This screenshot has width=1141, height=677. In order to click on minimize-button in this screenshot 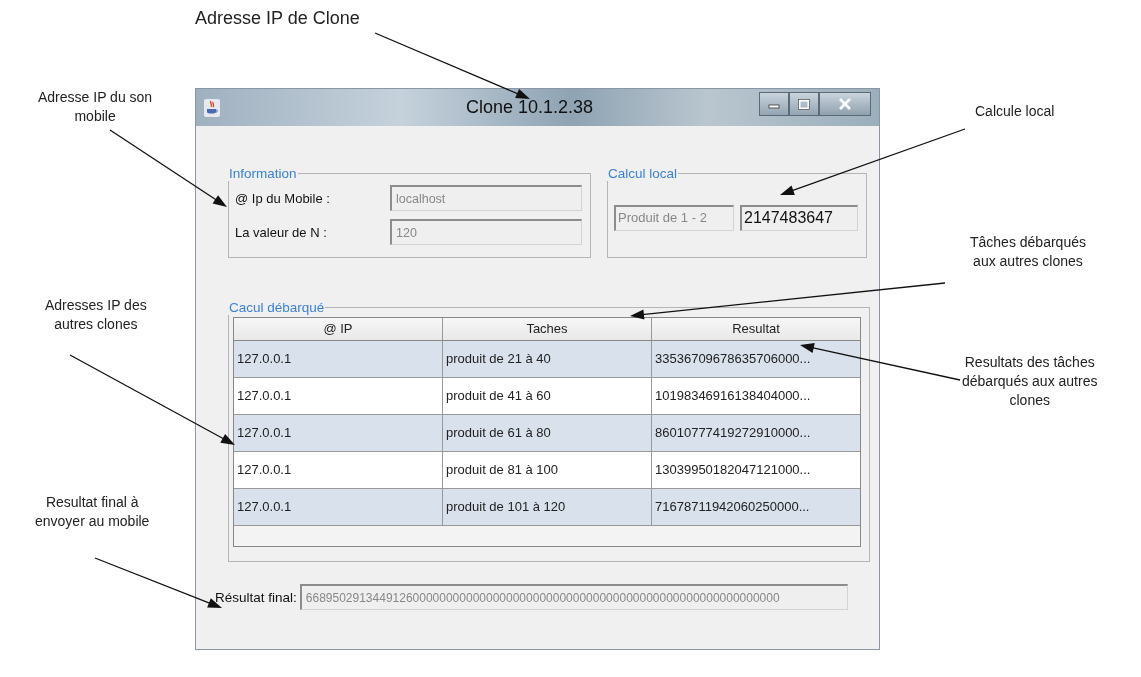, I will do `click(774, 104)`.